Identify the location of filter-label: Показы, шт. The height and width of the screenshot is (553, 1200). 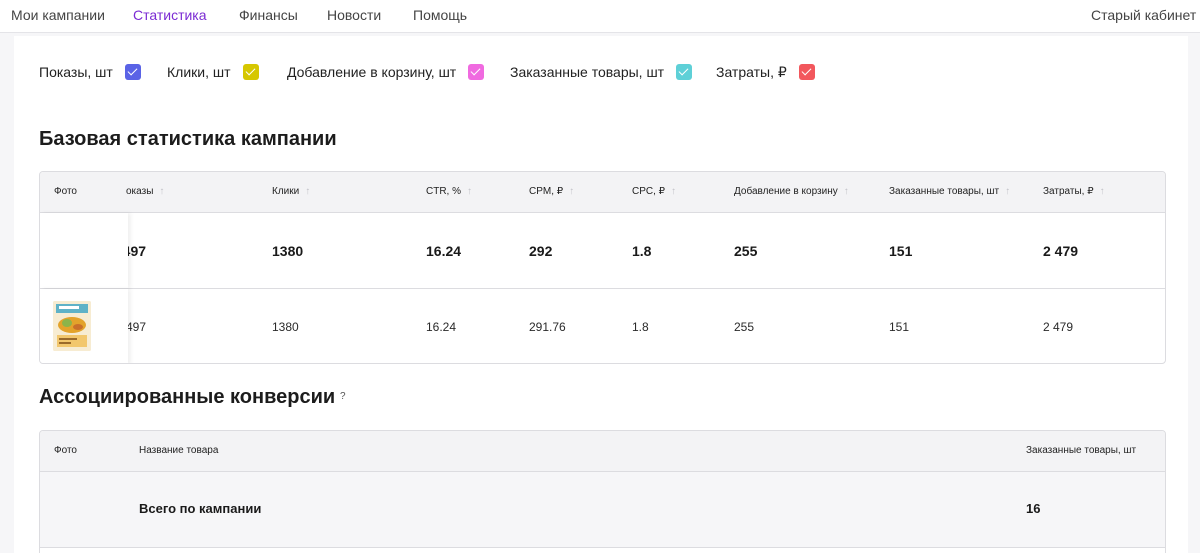
(76, 72).